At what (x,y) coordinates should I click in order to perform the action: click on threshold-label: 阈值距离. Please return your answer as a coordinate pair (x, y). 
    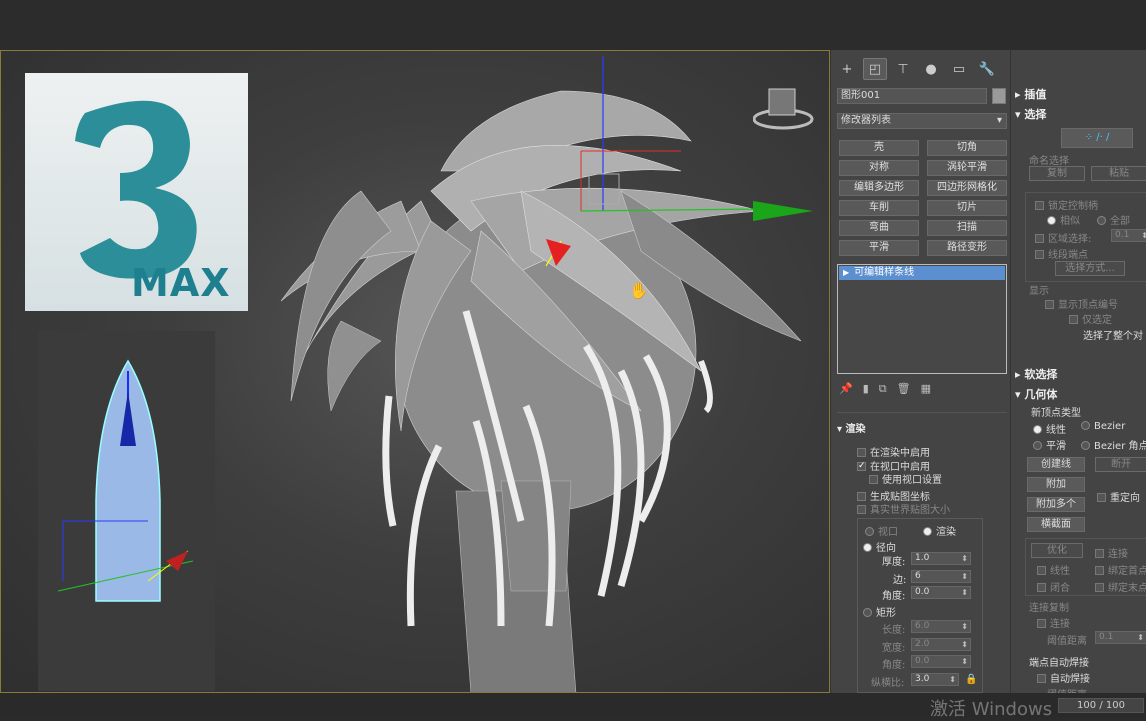
    Looking at the image, I should click on (1067, 641).